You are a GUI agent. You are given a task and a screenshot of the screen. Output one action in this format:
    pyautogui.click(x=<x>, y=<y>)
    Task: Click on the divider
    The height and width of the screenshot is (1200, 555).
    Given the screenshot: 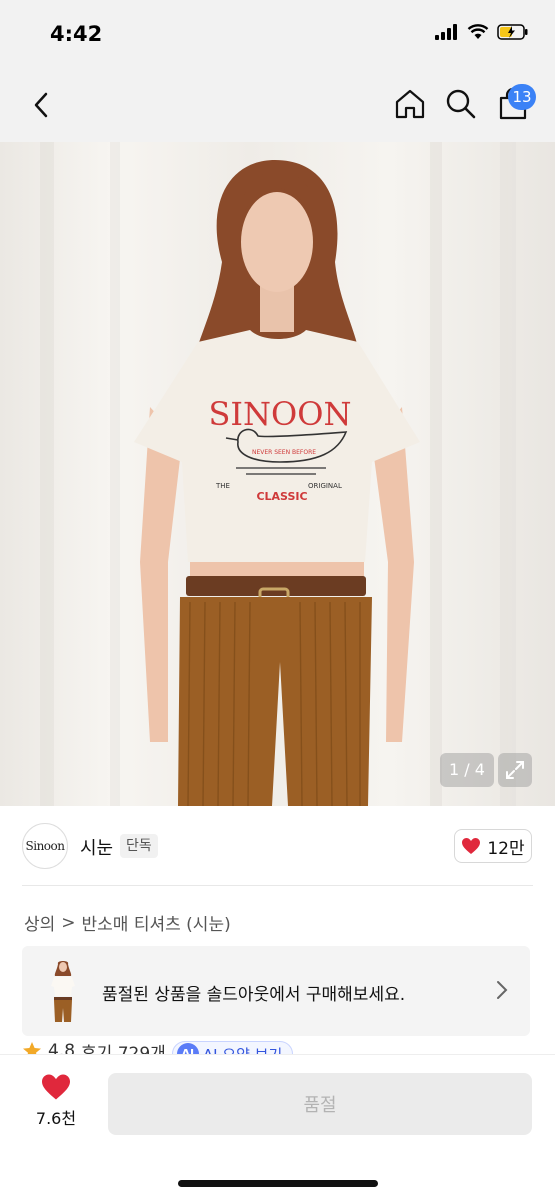 What is the action you would take?
    pyautogui.click(x=277, y=885)
    